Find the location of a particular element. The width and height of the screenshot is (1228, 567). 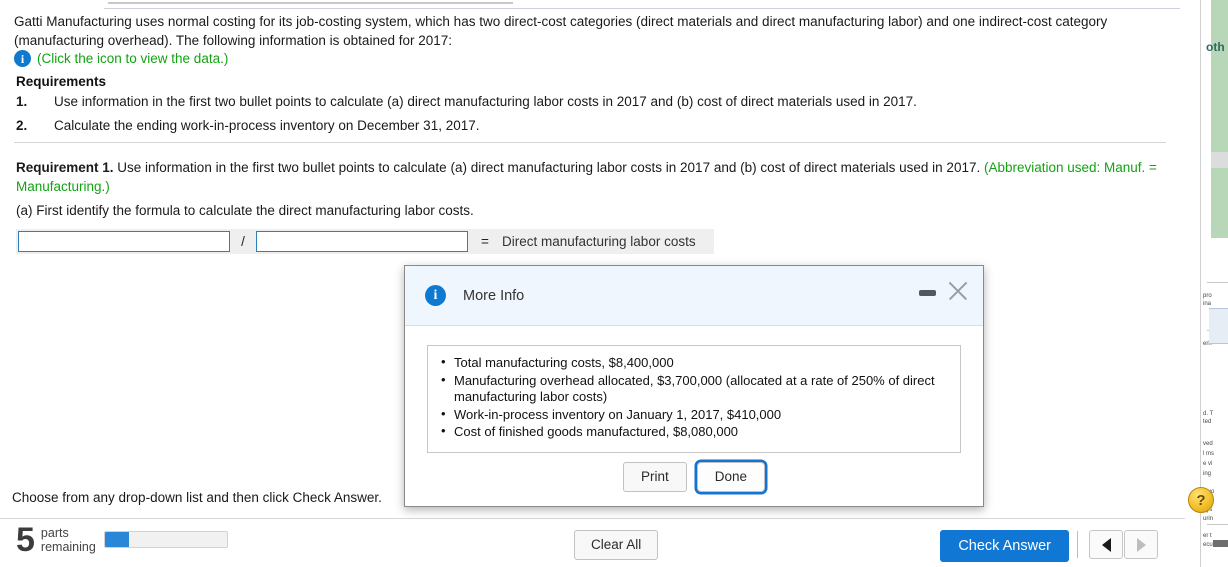

nav-separator is located at coordinates (1077, 544).